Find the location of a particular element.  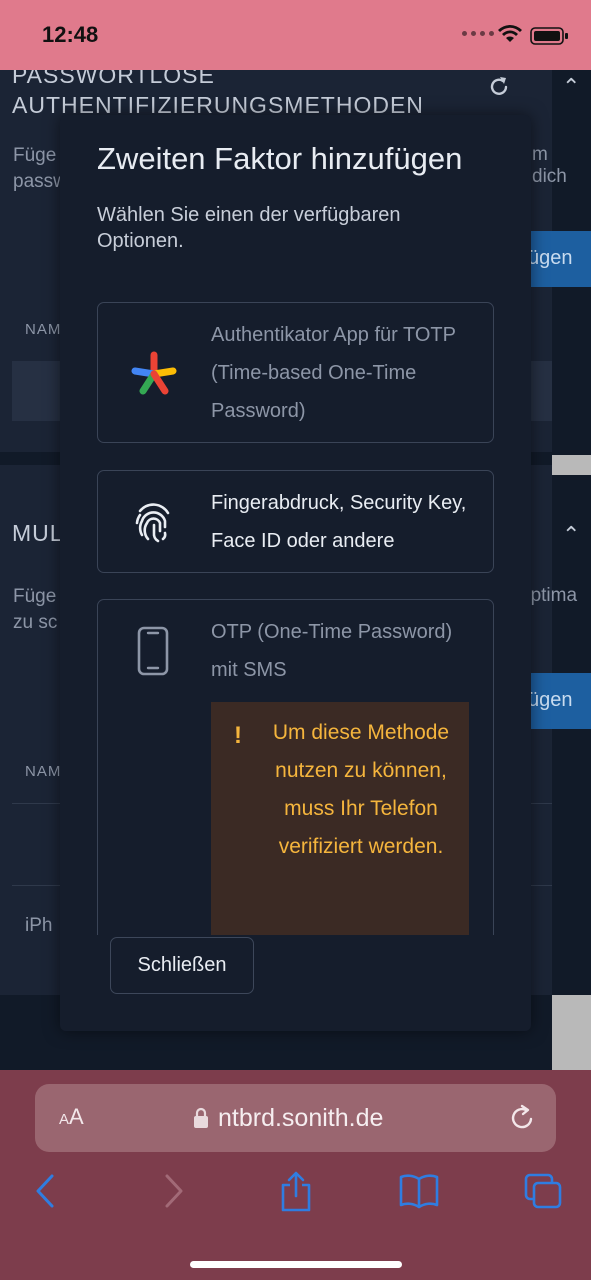

authenticator-icon is located at coordinates (154, 373).